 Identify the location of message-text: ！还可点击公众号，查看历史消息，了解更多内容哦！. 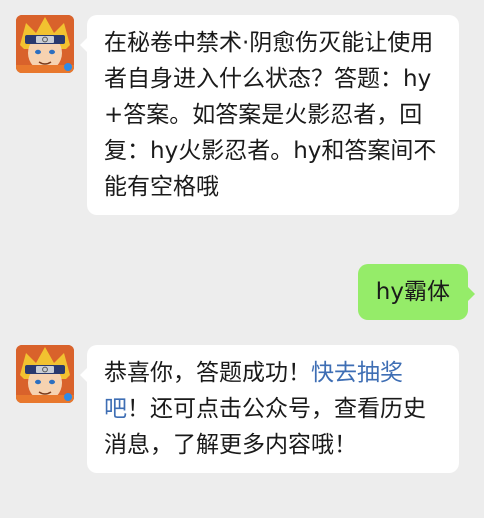
(265, 427).